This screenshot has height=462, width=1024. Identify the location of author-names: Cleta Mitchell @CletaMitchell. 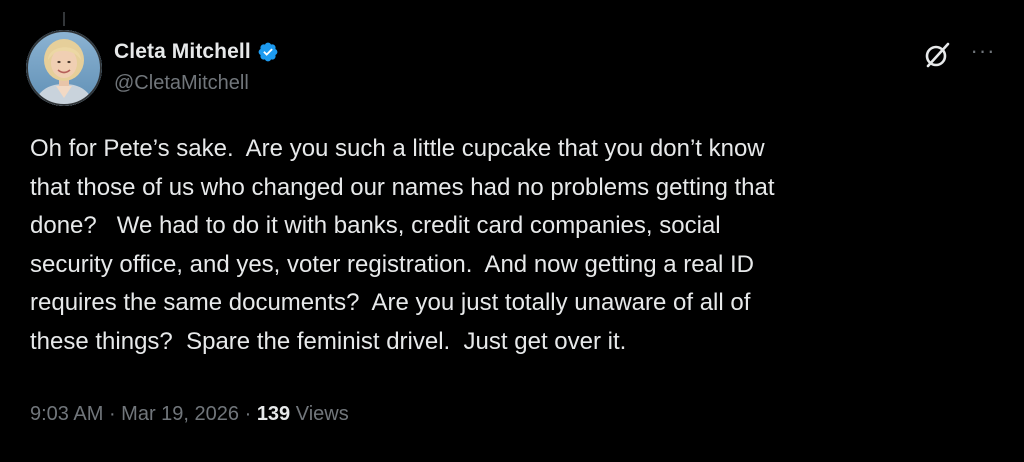
(196, 66).